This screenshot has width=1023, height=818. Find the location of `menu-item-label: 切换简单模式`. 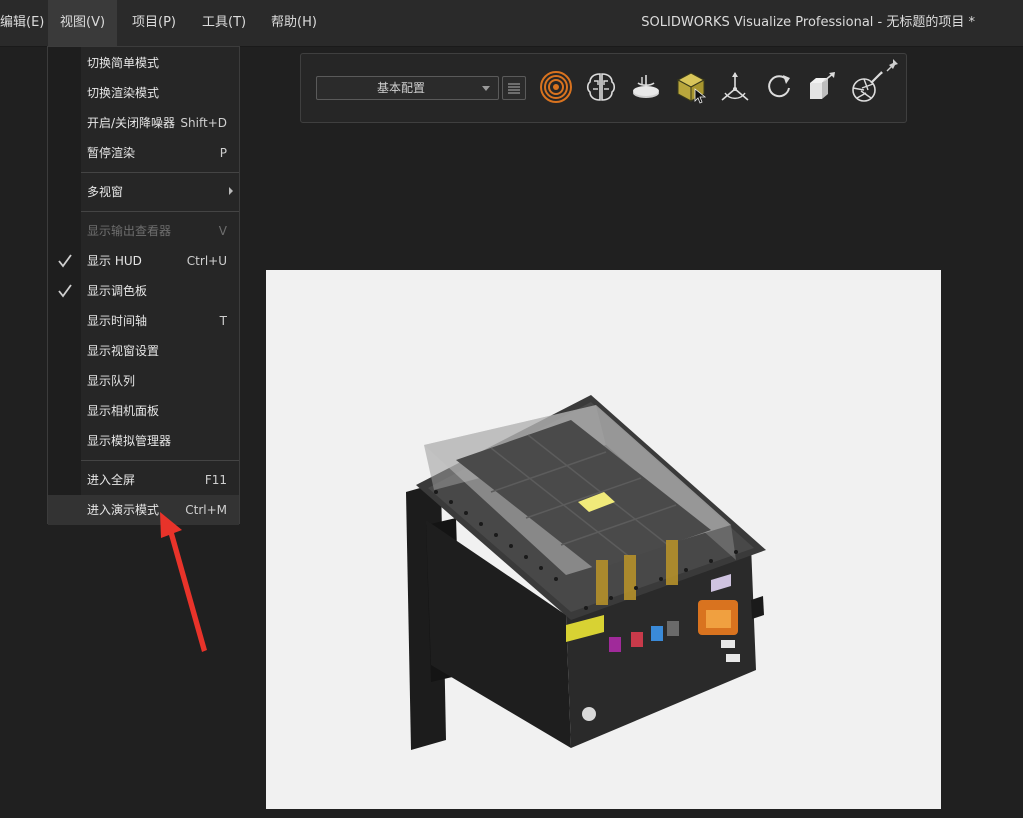

menu-item-label: 切换简单模式 is located at coordinates (123, 63).